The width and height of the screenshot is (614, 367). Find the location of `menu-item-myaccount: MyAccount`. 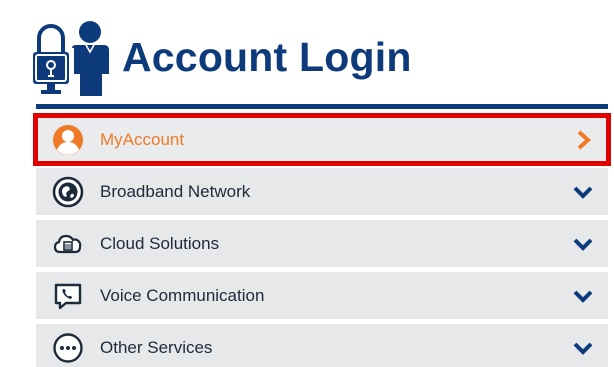

menu-item-myaccount: MyAccount is located at coordinates (322, 139).